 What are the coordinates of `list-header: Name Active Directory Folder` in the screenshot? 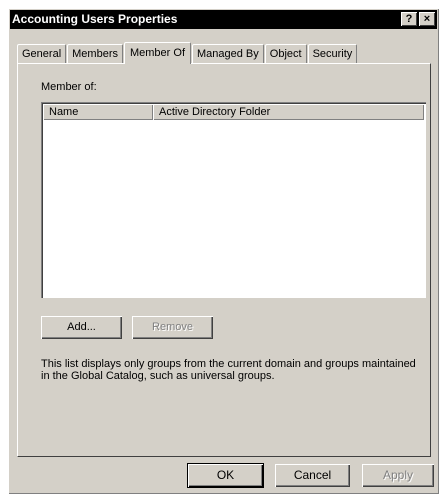 It's located at (233, 112).